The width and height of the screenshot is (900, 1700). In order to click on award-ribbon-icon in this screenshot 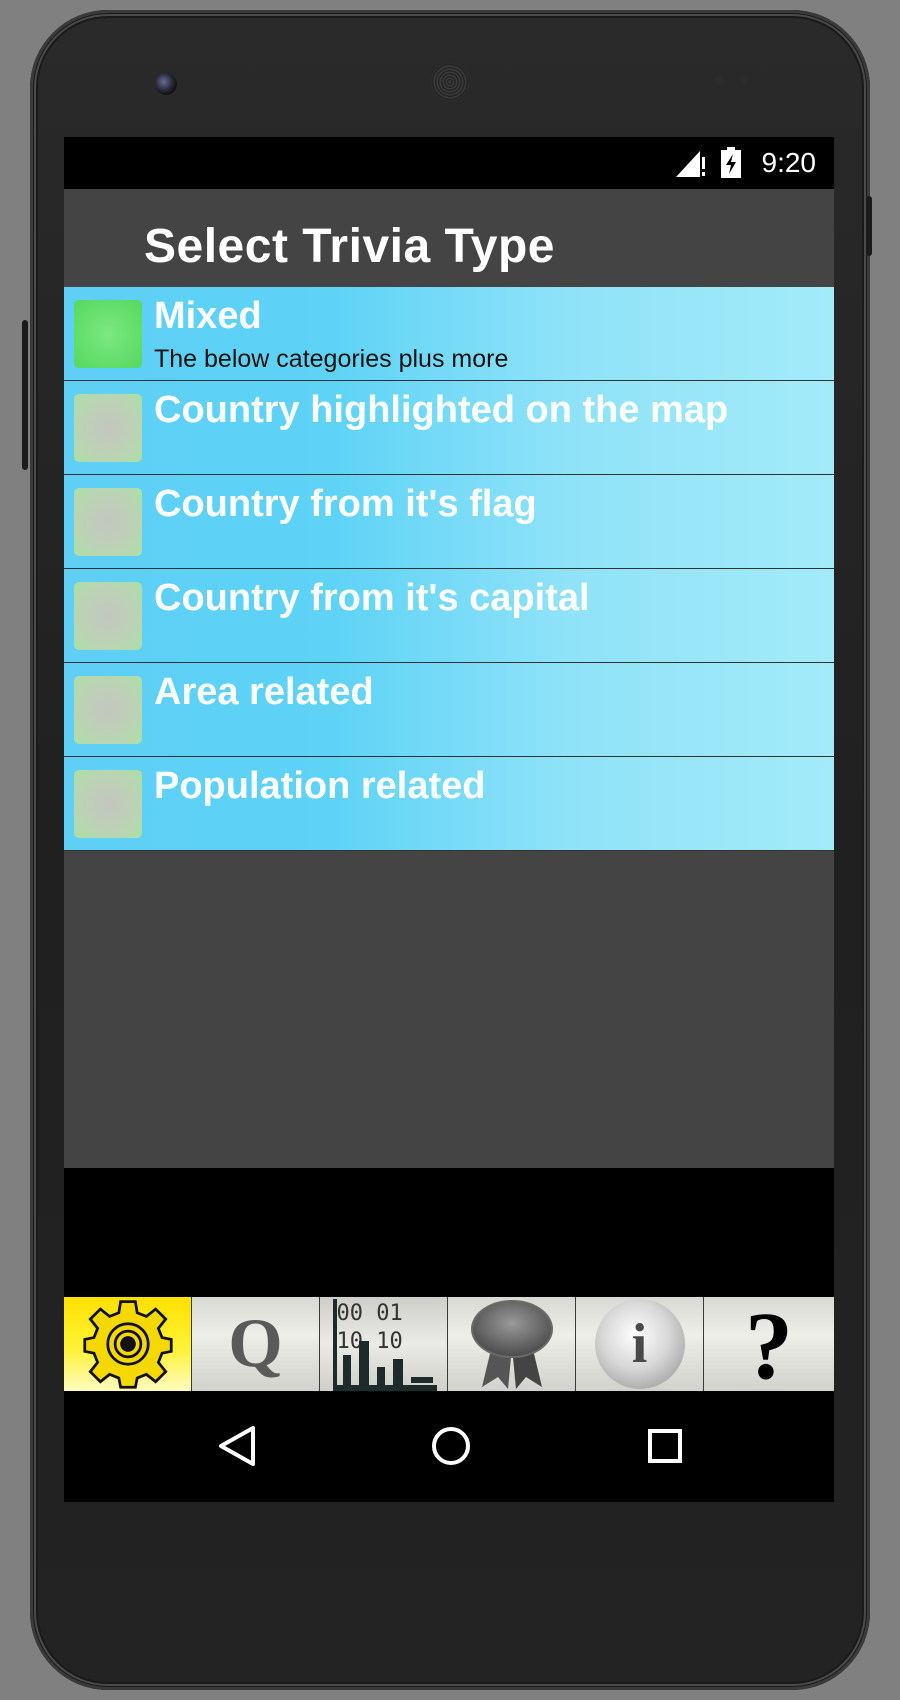, I will do `click(511, 1344)`.